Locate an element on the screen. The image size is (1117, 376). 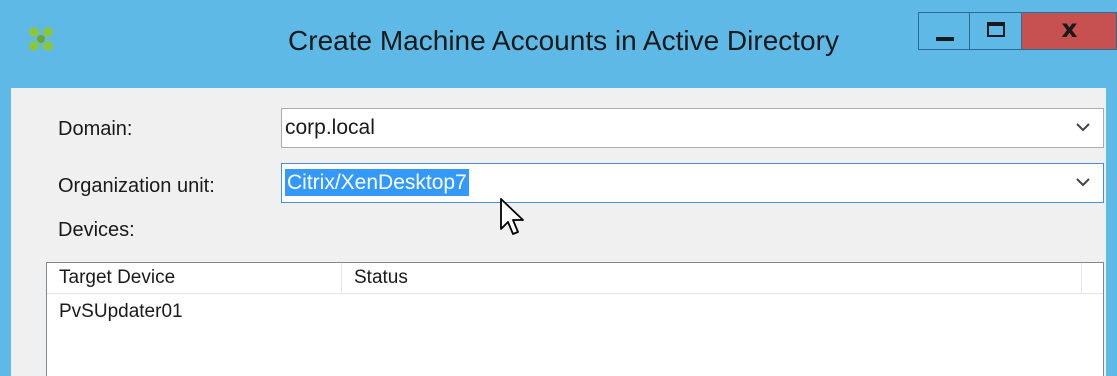
table-row: PvSUpdater01 is located at coordinates (575, 312).